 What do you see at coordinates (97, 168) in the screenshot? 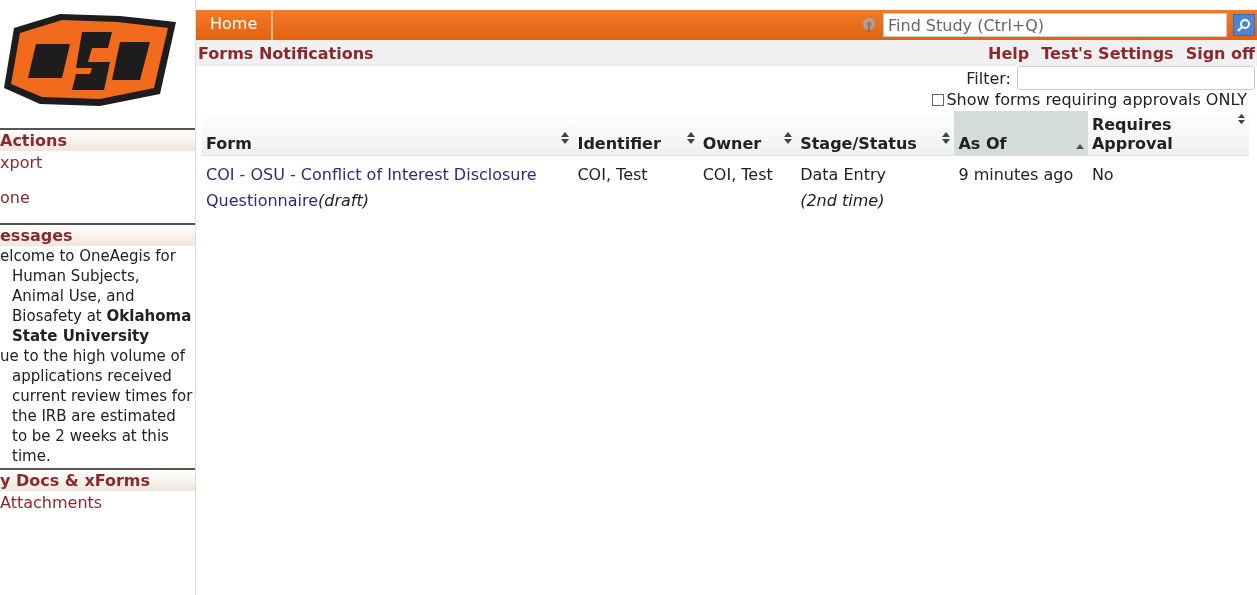
I see `sidebar-link: xport` at bounding box center [97, 168].